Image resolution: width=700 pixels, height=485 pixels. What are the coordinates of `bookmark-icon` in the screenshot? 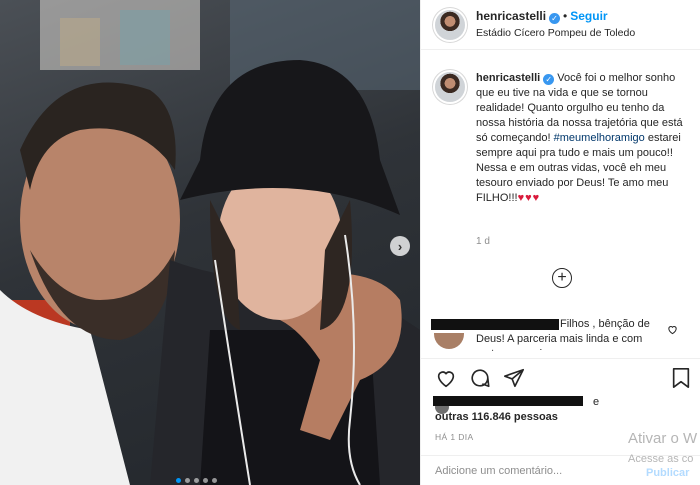 It's located at (681, 378).